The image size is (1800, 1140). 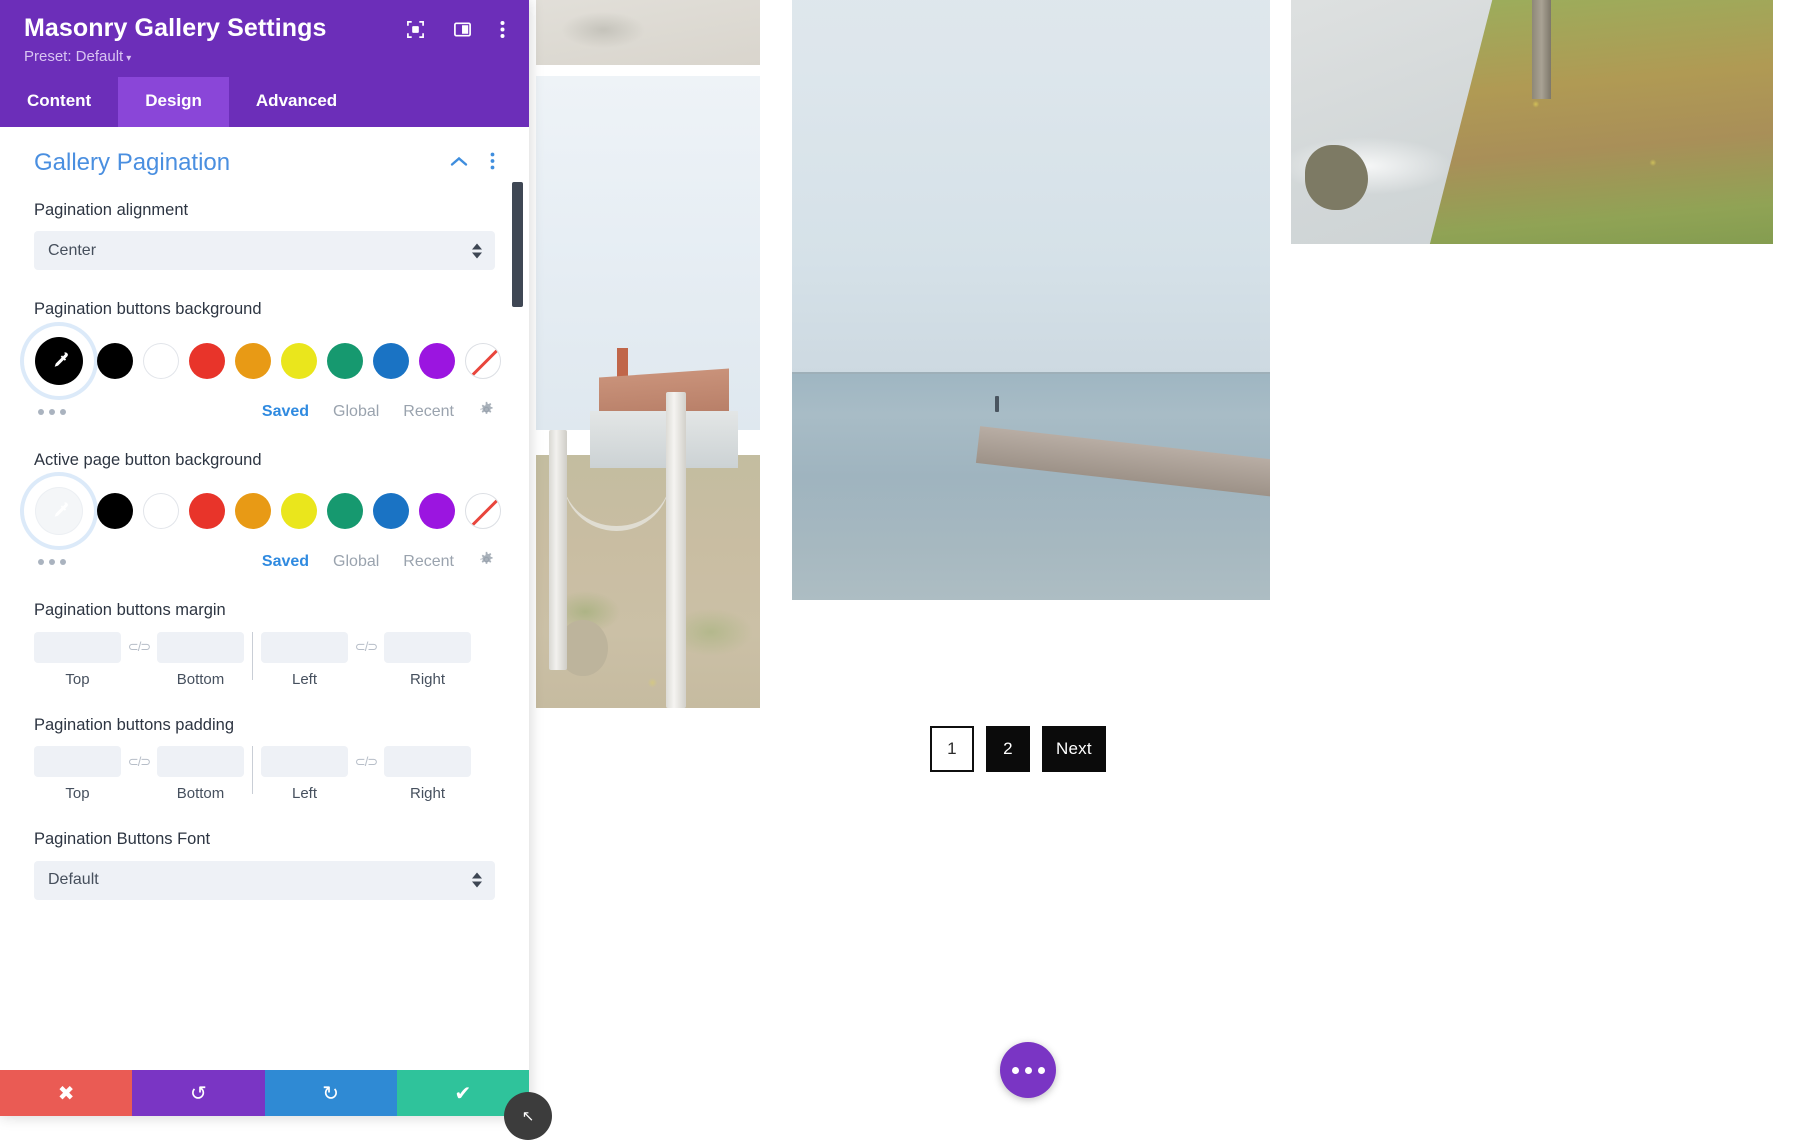 What do you see at coordinates (415, 29) in the screenshot?
I see `focus-target-icon` at bounding box center [415, 29].